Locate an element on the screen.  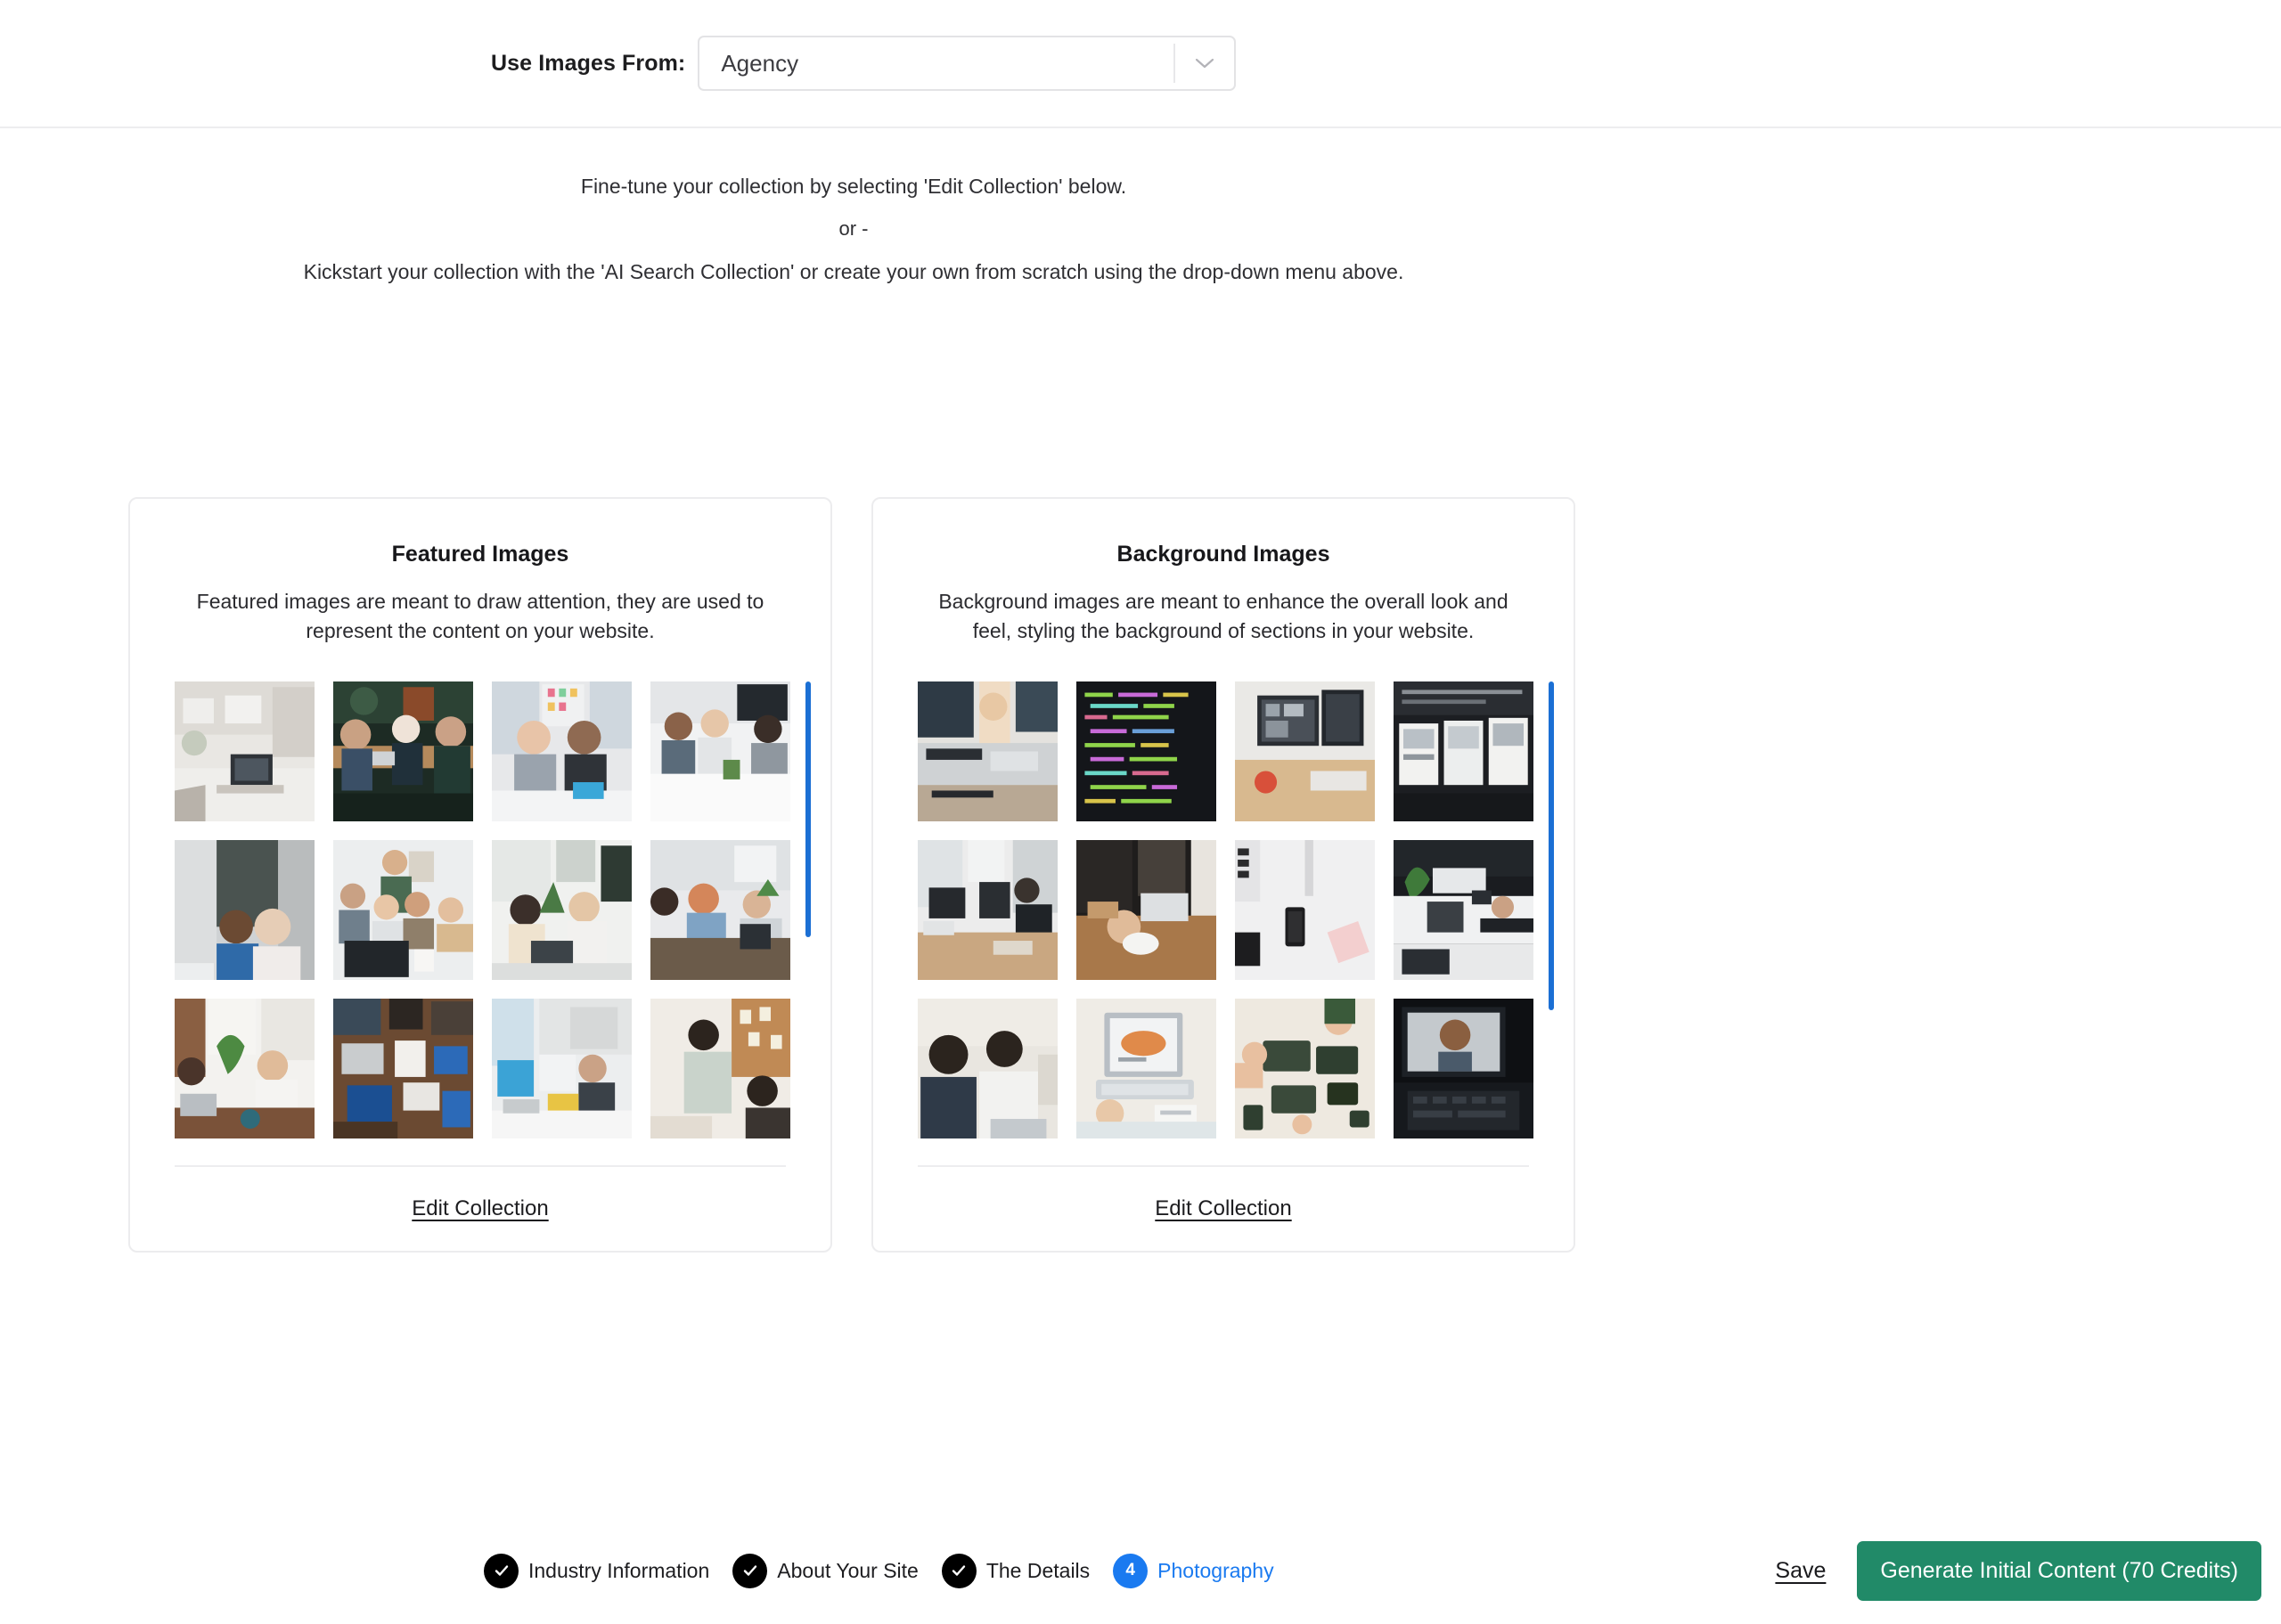
background-edit-row: Edit Collection is located at coordinates (1223, 1209).